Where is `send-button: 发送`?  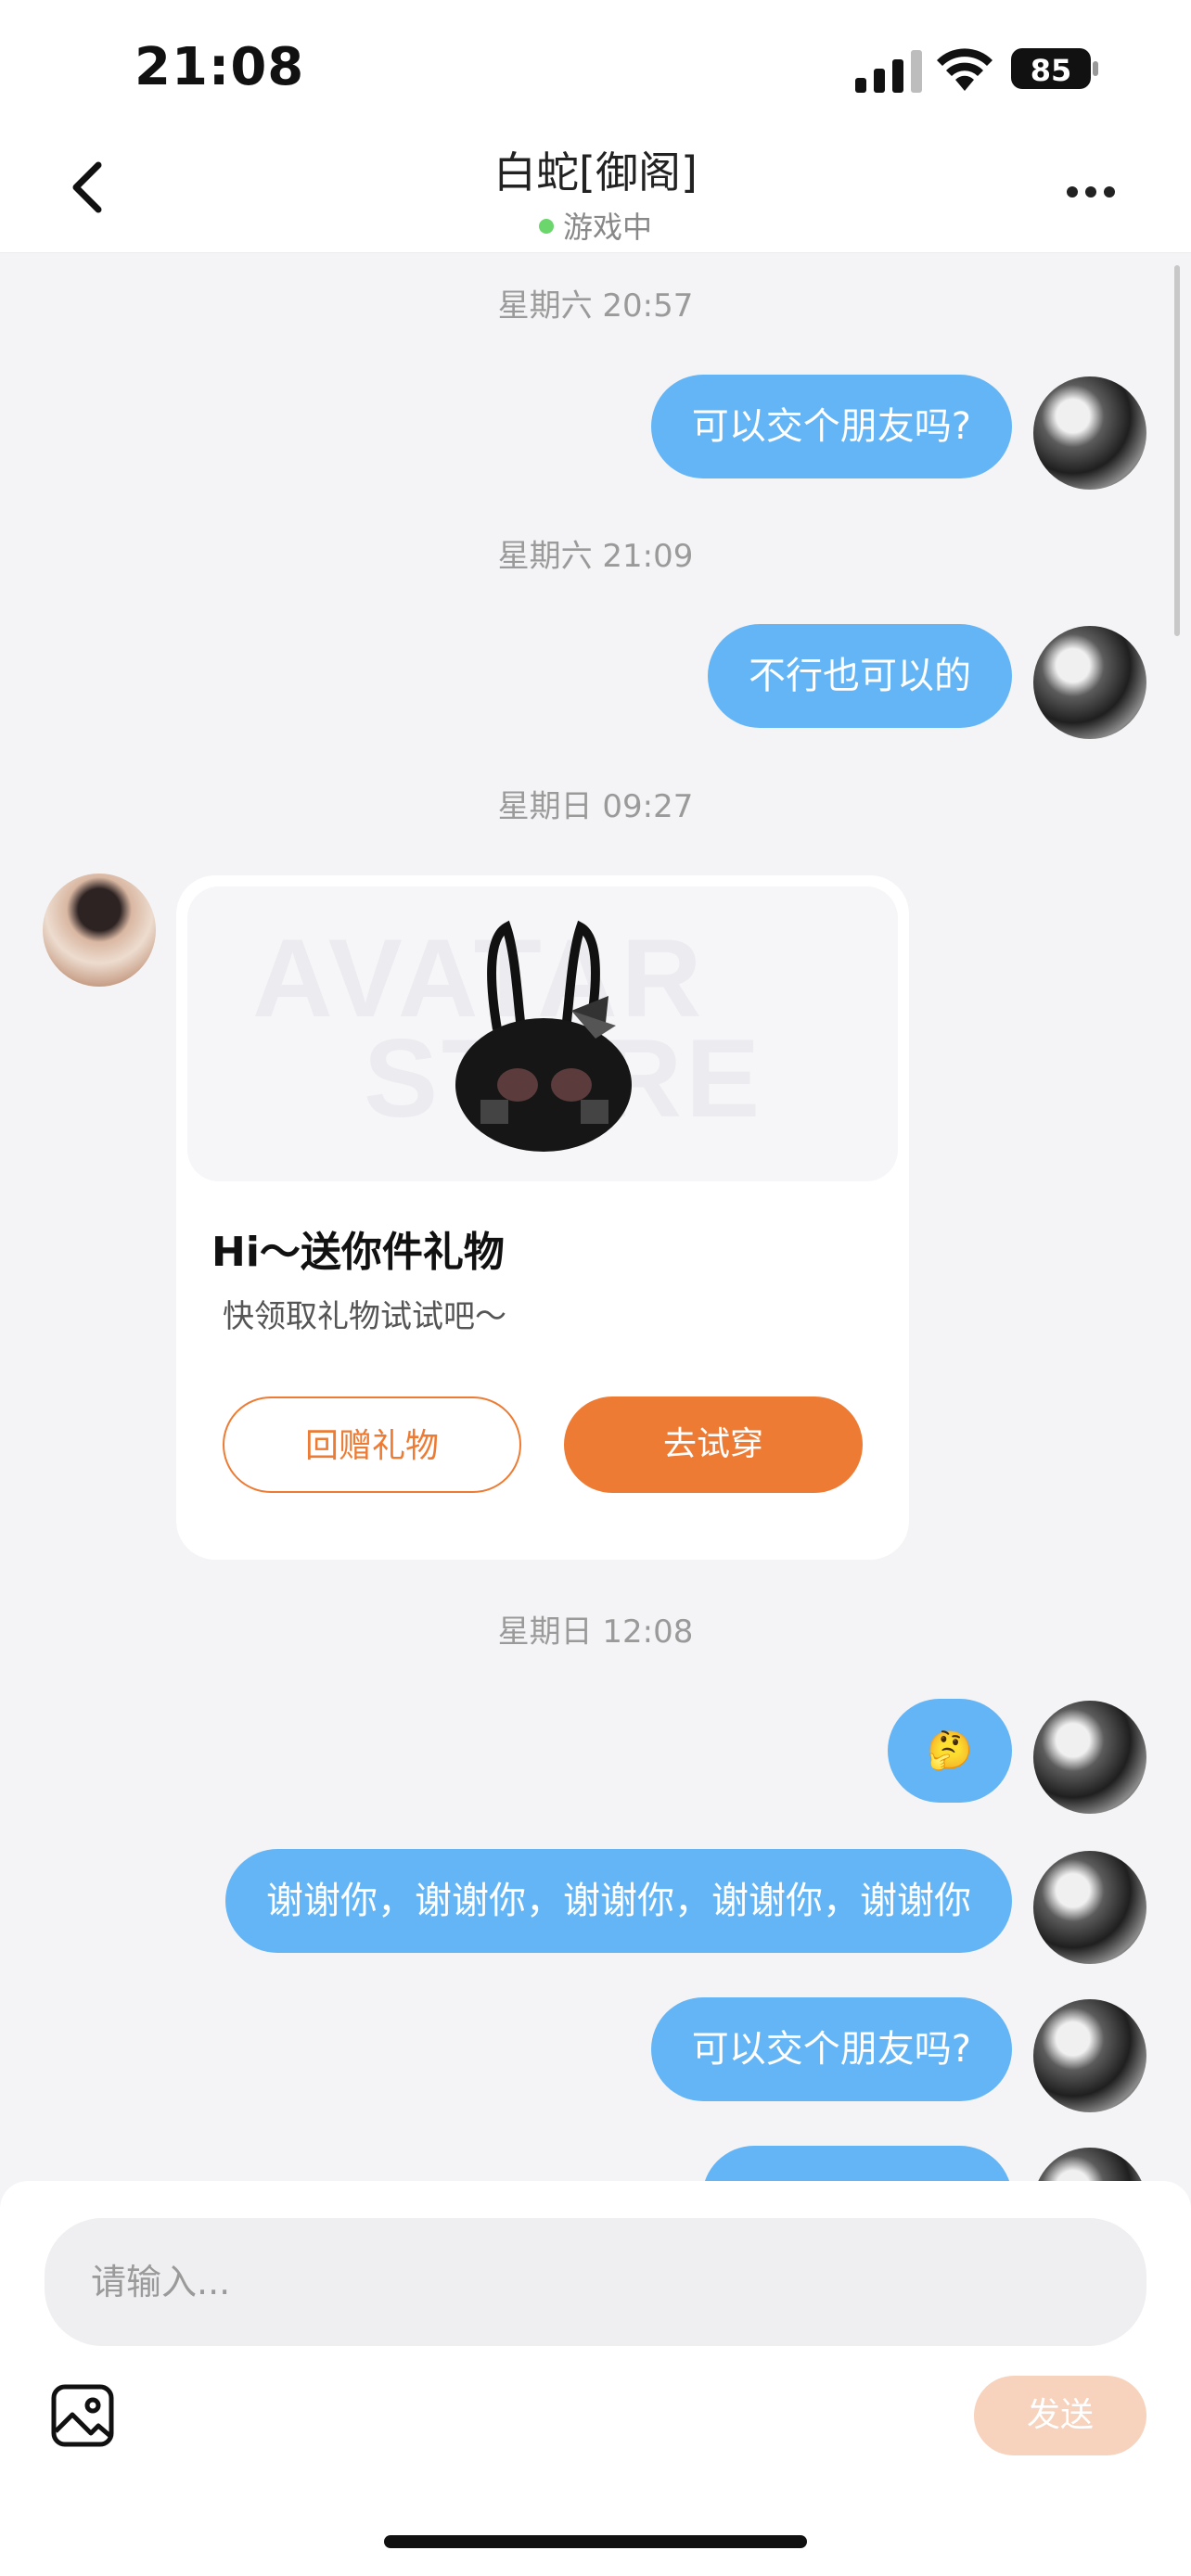
send-button: 发送 is located at coordinates (1060, 2415).